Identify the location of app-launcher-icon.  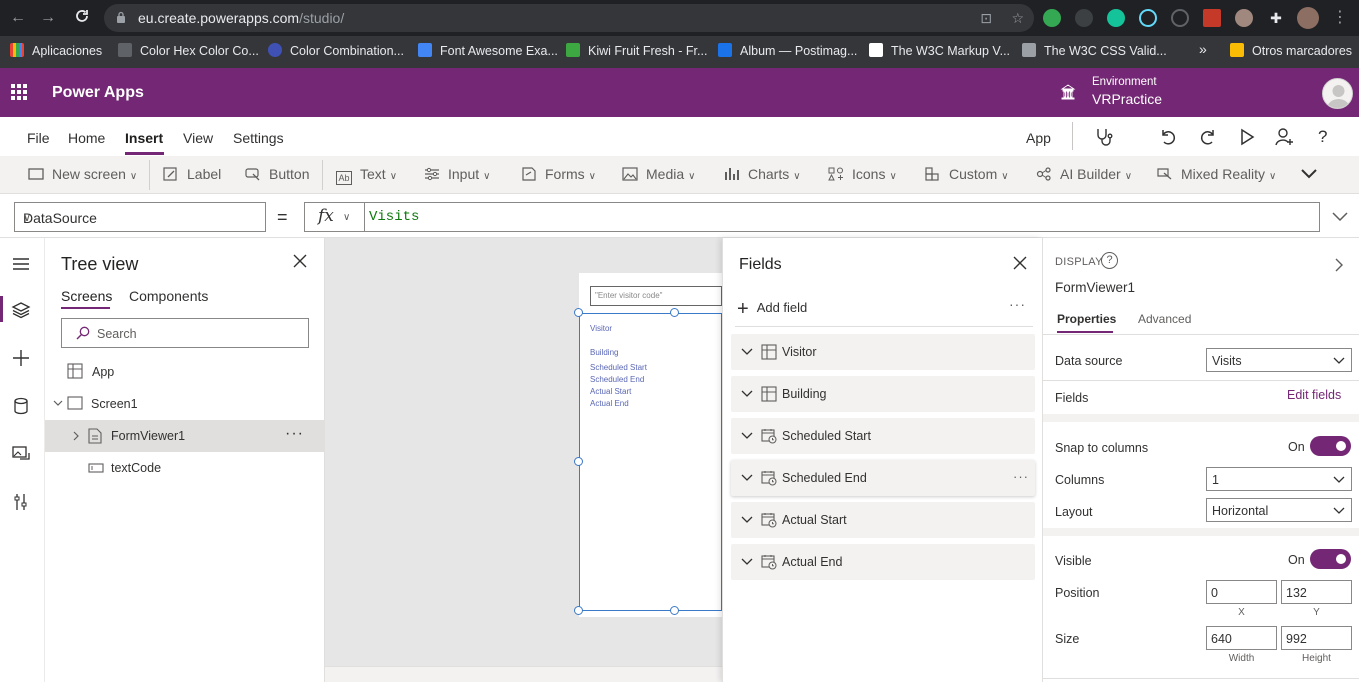
(19, 92).